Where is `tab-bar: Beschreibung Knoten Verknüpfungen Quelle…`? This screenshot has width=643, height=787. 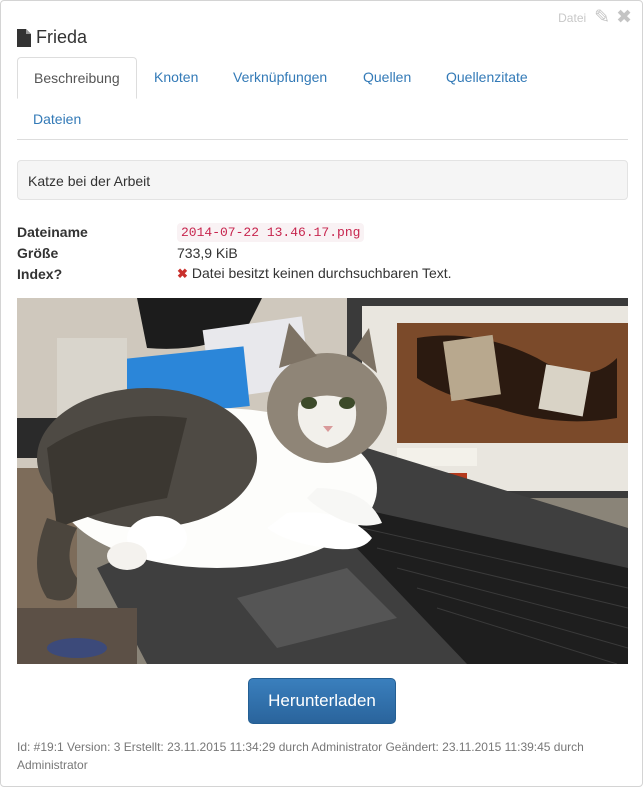
tab-bar: Beschreibung Knoten Verknüpfungen Quelle… is located at coordinates (322, 98).